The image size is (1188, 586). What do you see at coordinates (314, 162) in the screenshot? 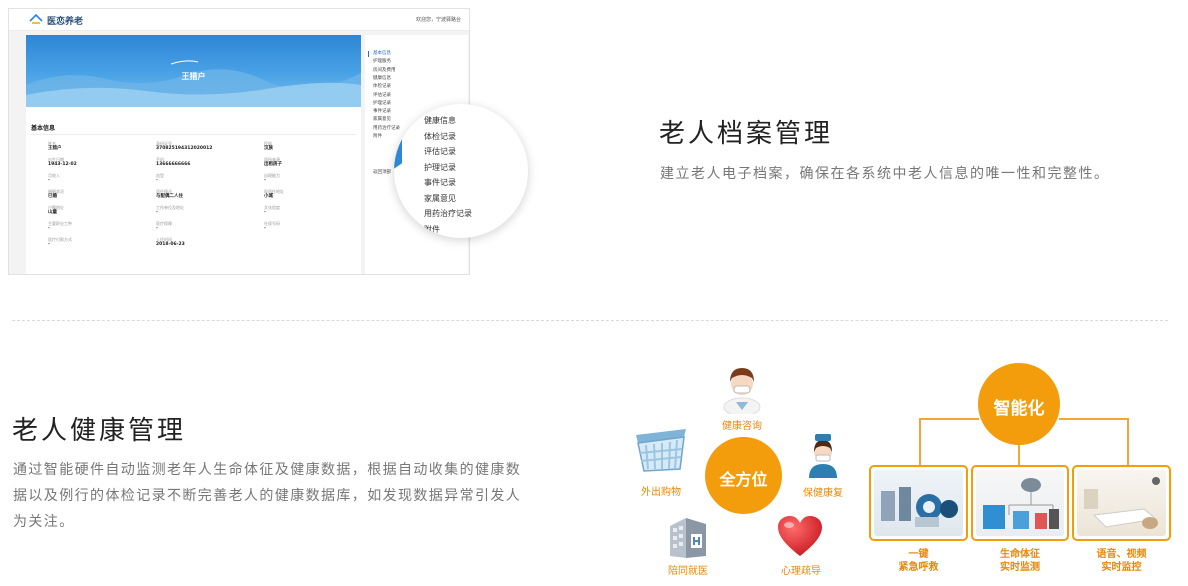
I see `info-field: 居所来源 出租房子` at bounding box center [314, 162].